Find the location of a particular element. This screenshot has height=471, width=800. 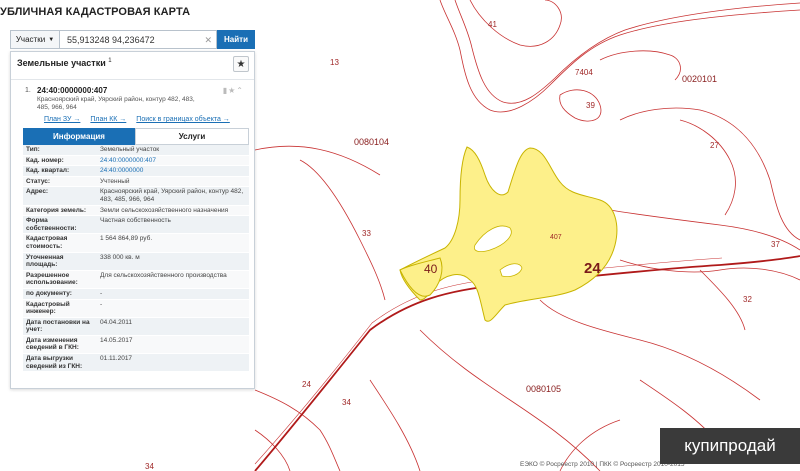

map-label: 0020101 is located at coordinates (700, 79).